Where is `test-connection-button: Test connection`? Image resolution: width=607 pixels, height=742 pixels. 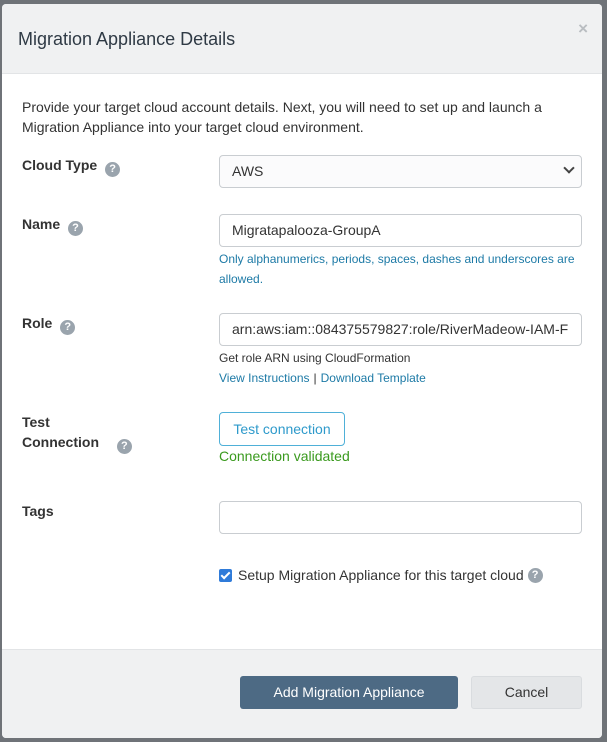
test-connection-button: Test connection is located at coordinates (282, 429).